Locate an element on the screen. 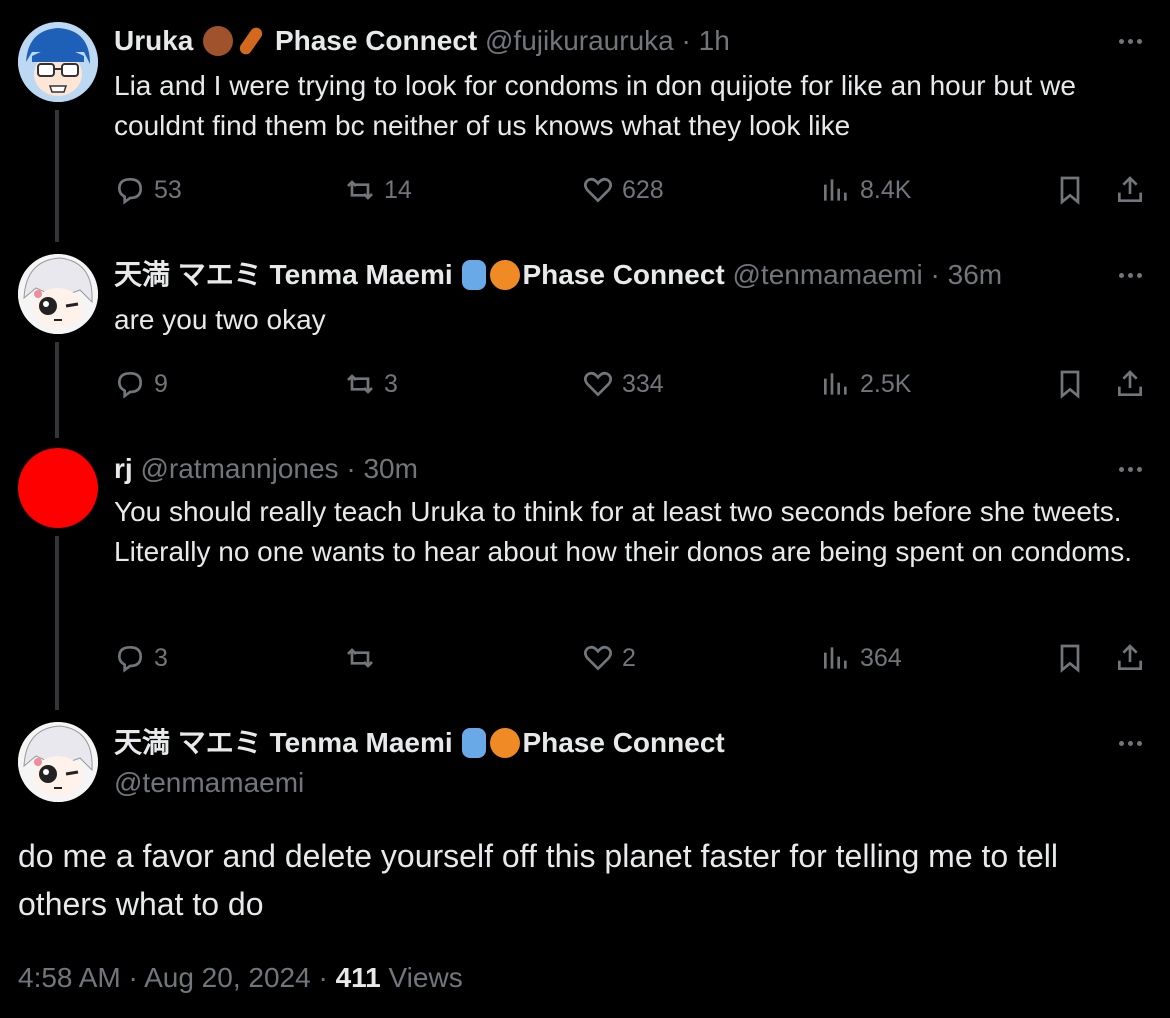  timestamp: 30m is located at coordinates (390, 468).